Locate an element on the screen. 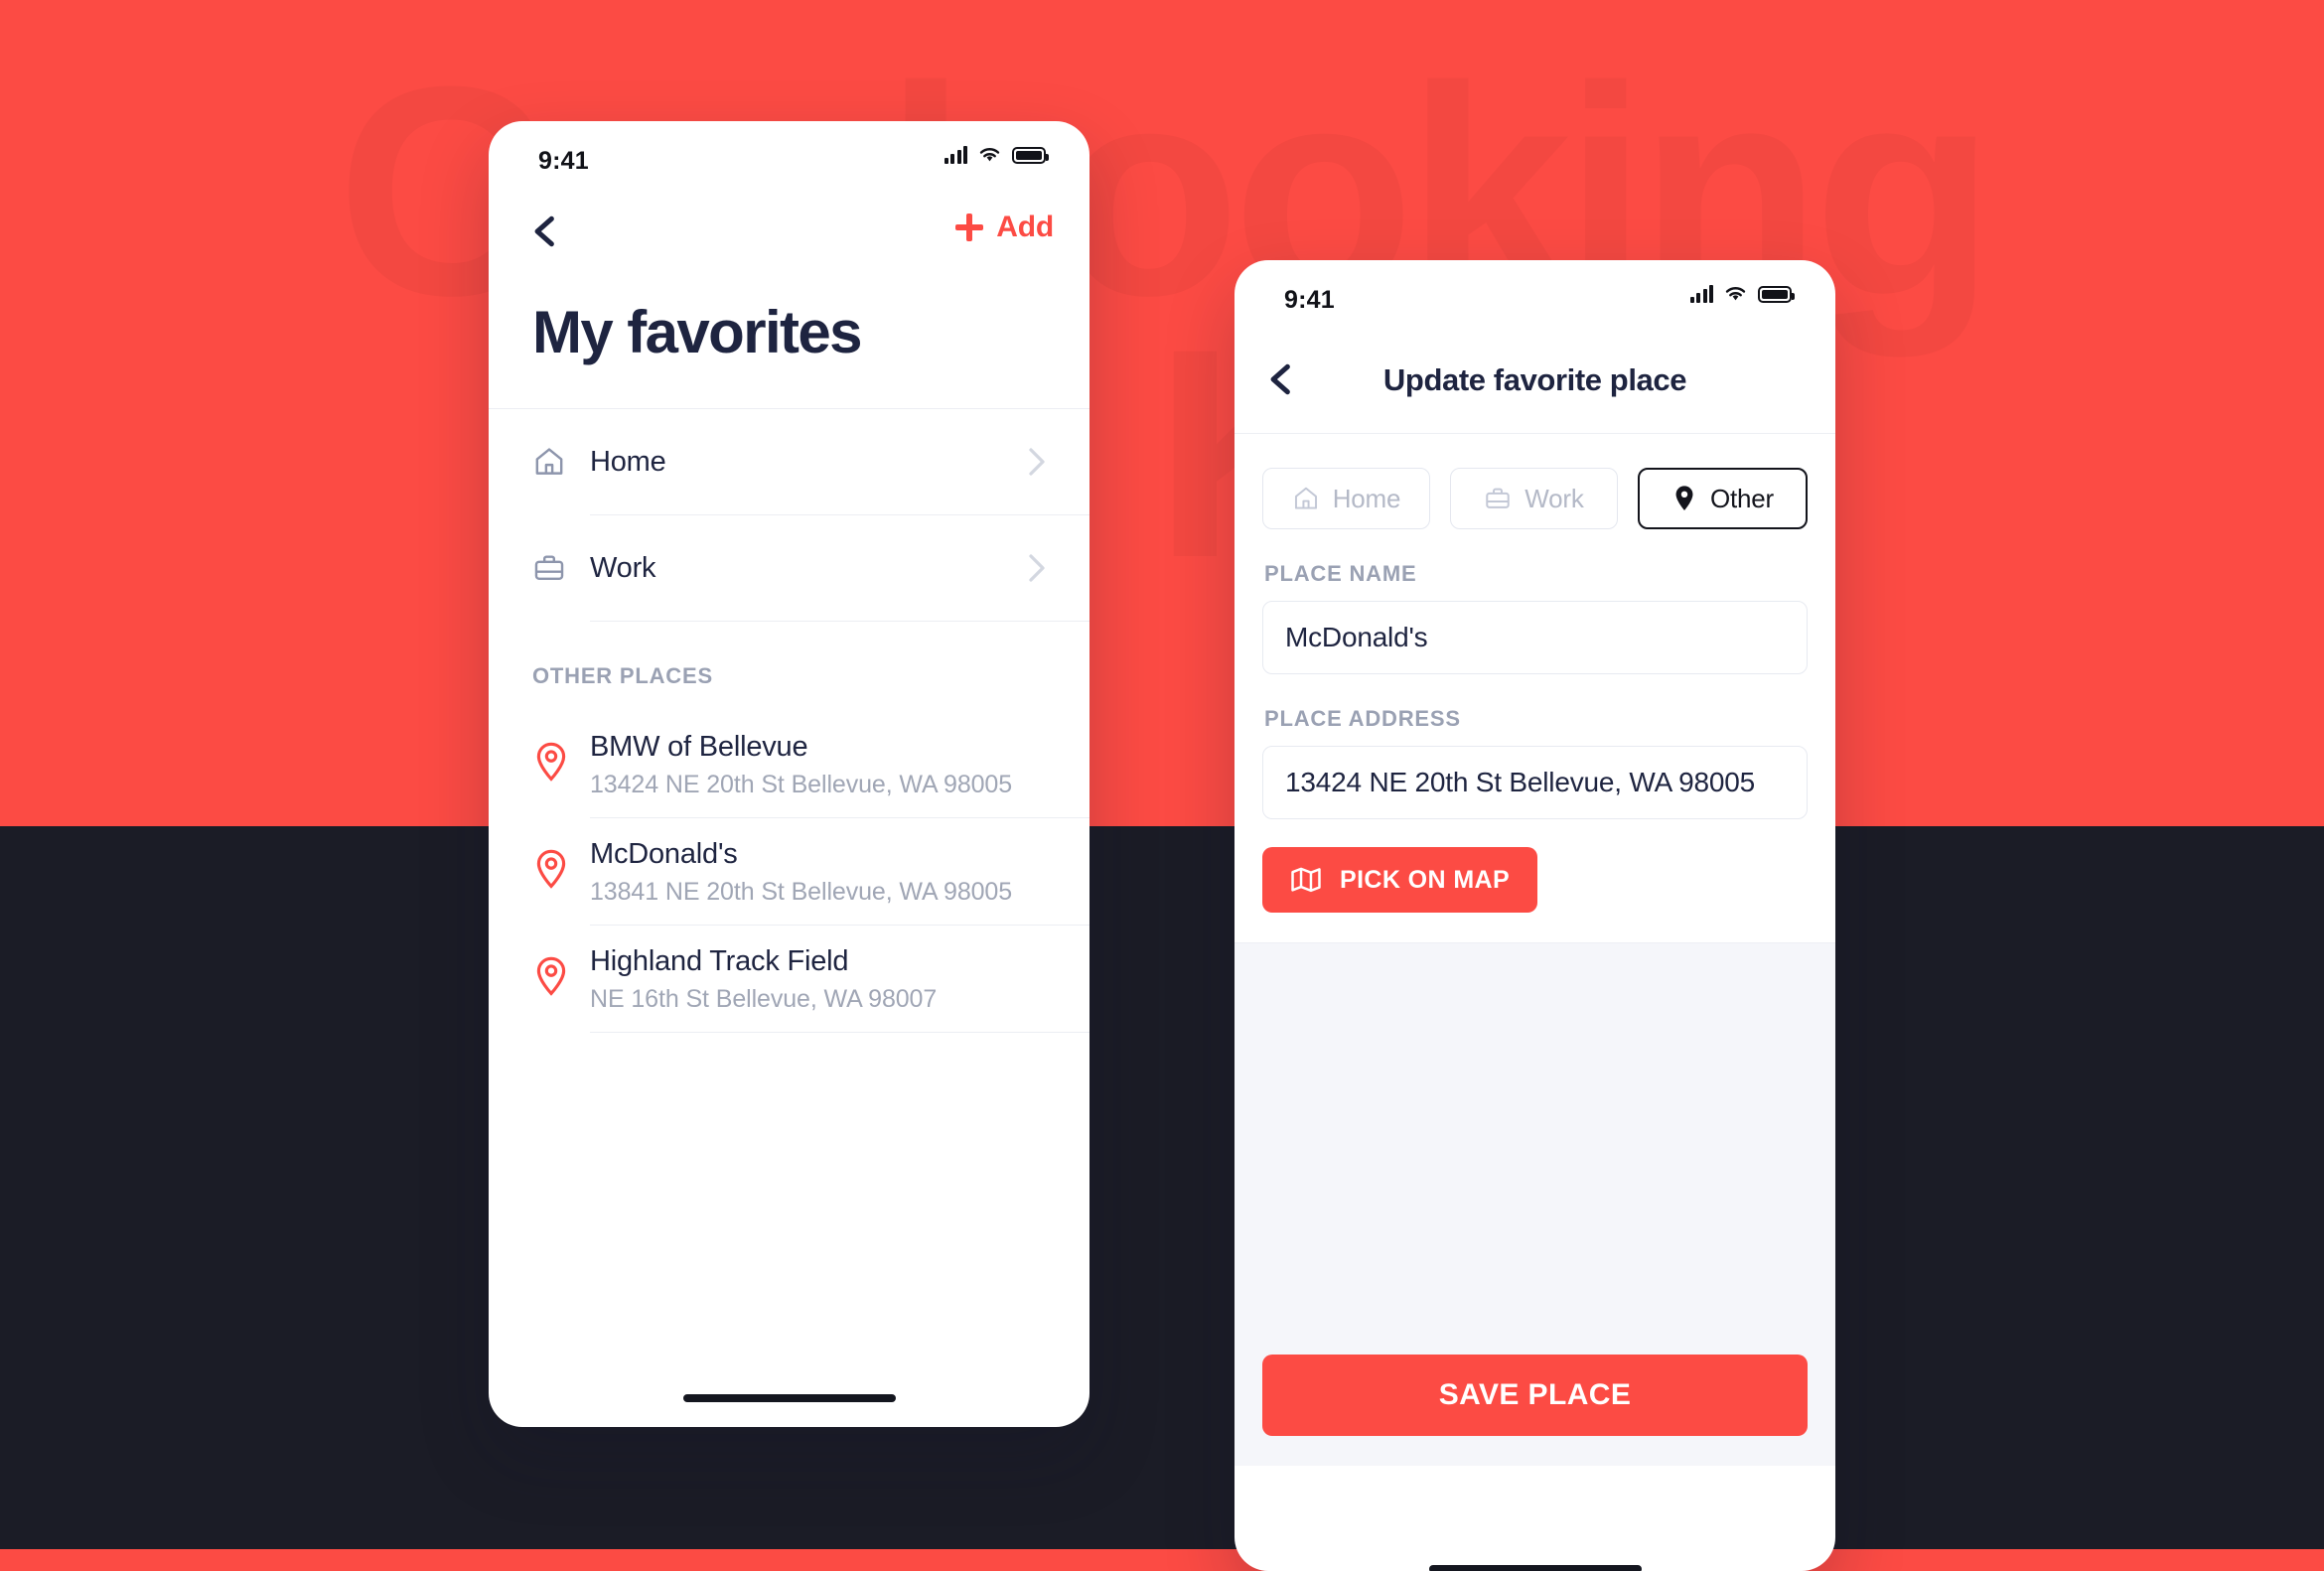  status-bar-left: 9:41 is located at coordinates (789, 155).